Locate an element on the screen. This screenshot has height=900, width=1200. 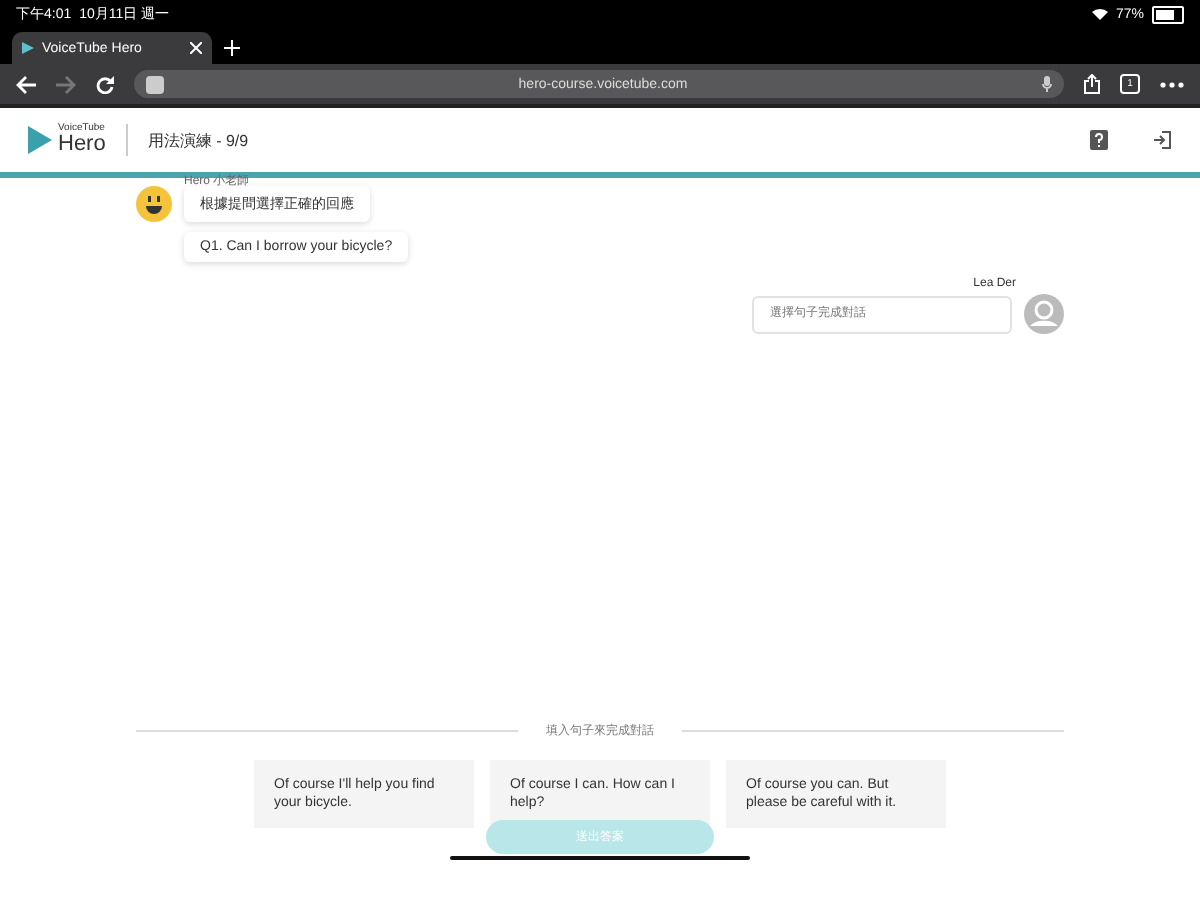
help-icon is located at coordinates (1099, 140).